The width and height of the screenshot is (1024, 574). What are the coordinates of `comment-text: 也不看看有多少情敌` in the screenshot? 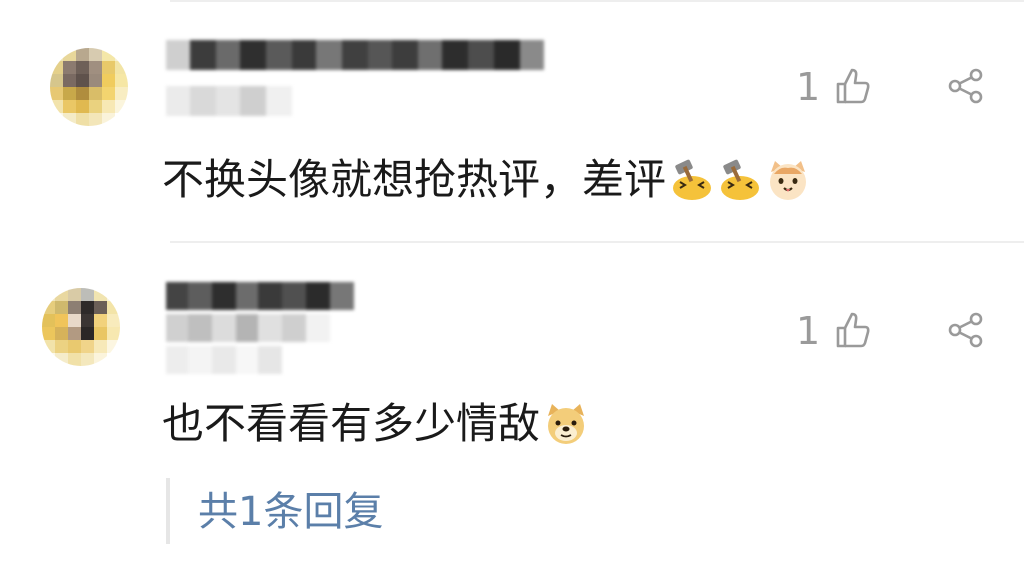 It's located at (375, 424).